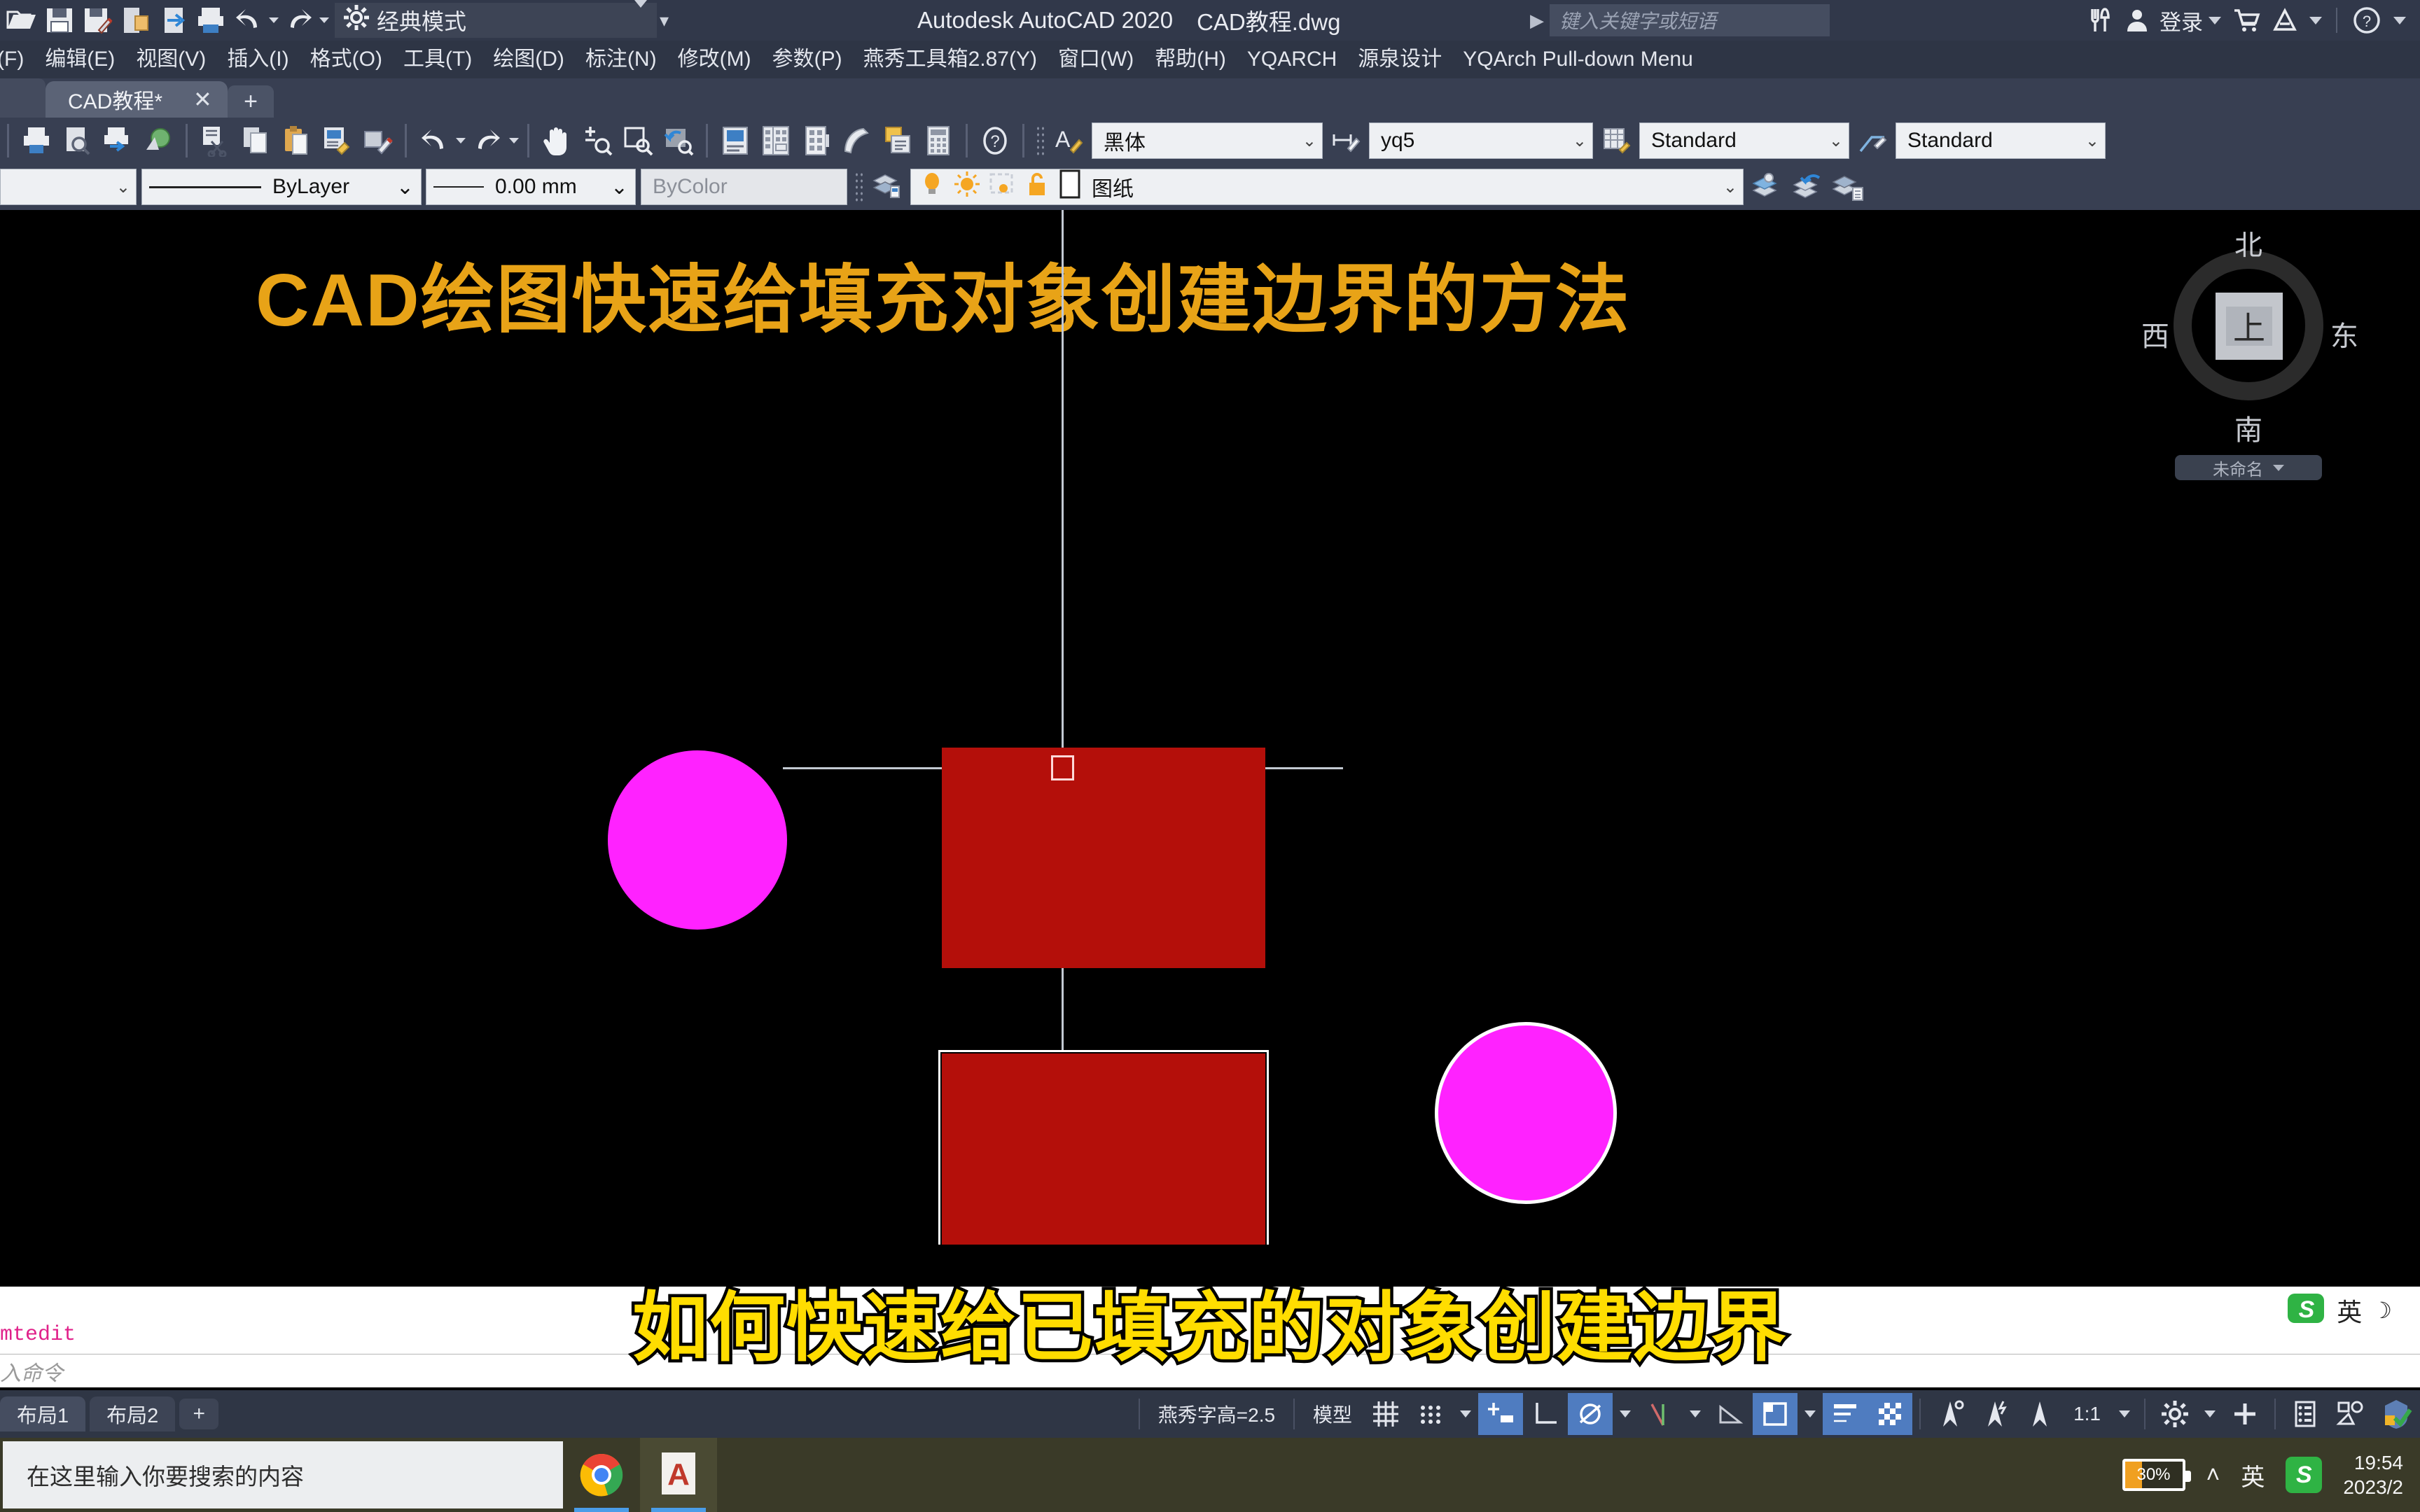 This screenshot has width=2420, height=1512. What do you see at coordinates (170, 59) in the screenshot?
I see `menu-item-view: 视图(V)` at bounding box center [170, 59].